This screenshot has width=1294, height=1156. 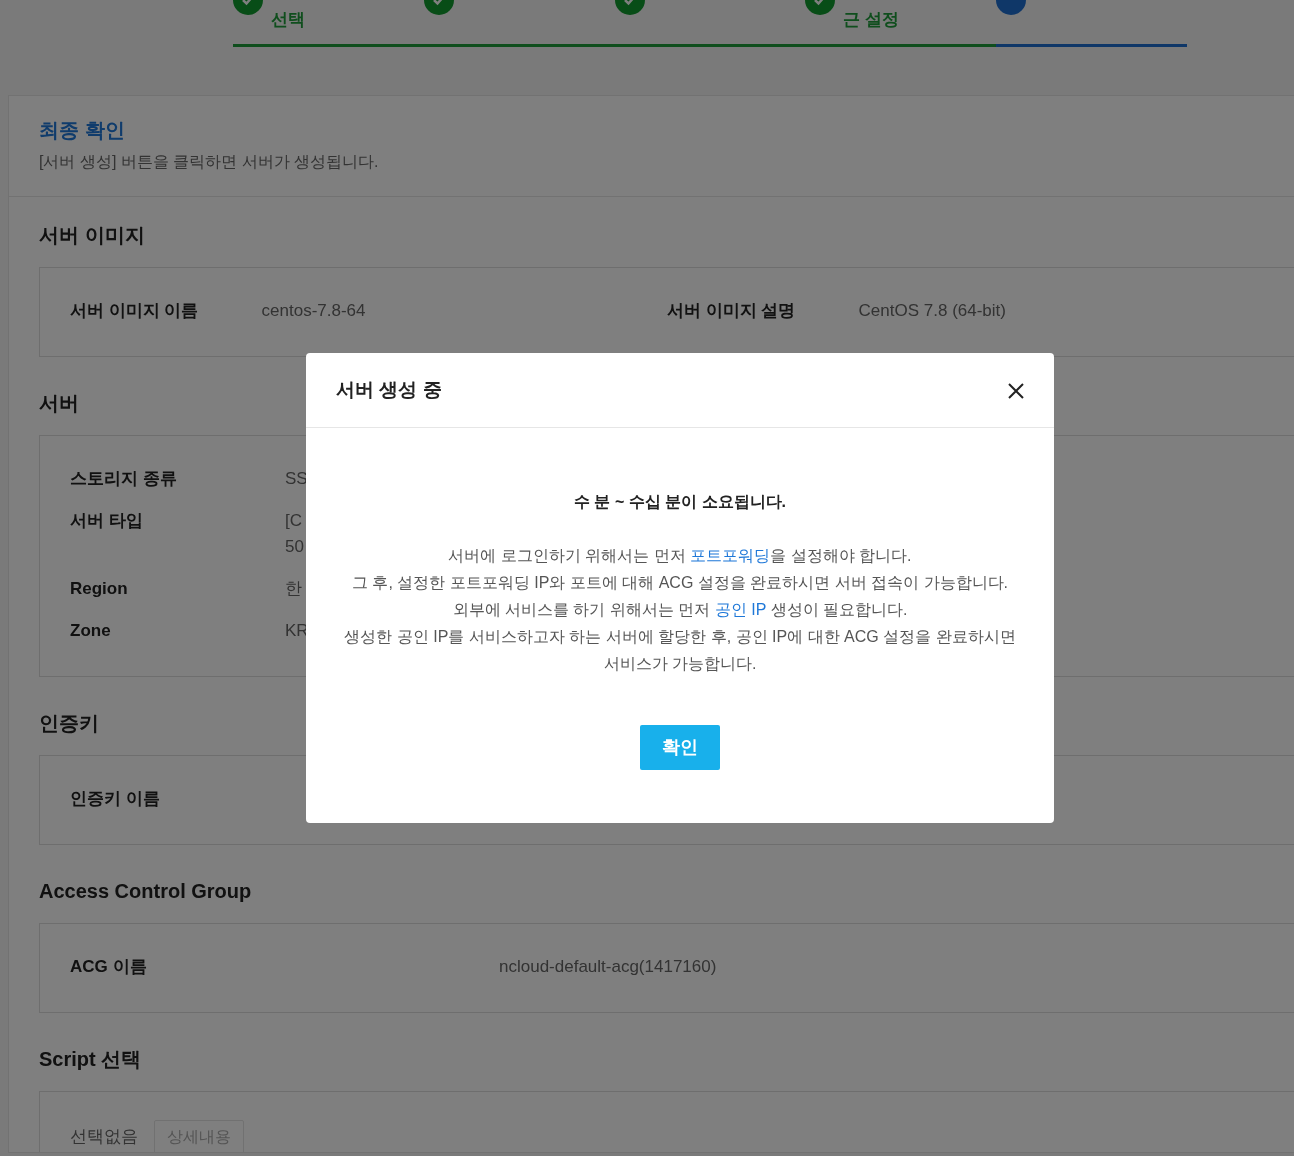 What do you see at coordinates (90, 1059) in the screenshot?
I see `section-title: Script 선택` at bounding box center [90, 1059].